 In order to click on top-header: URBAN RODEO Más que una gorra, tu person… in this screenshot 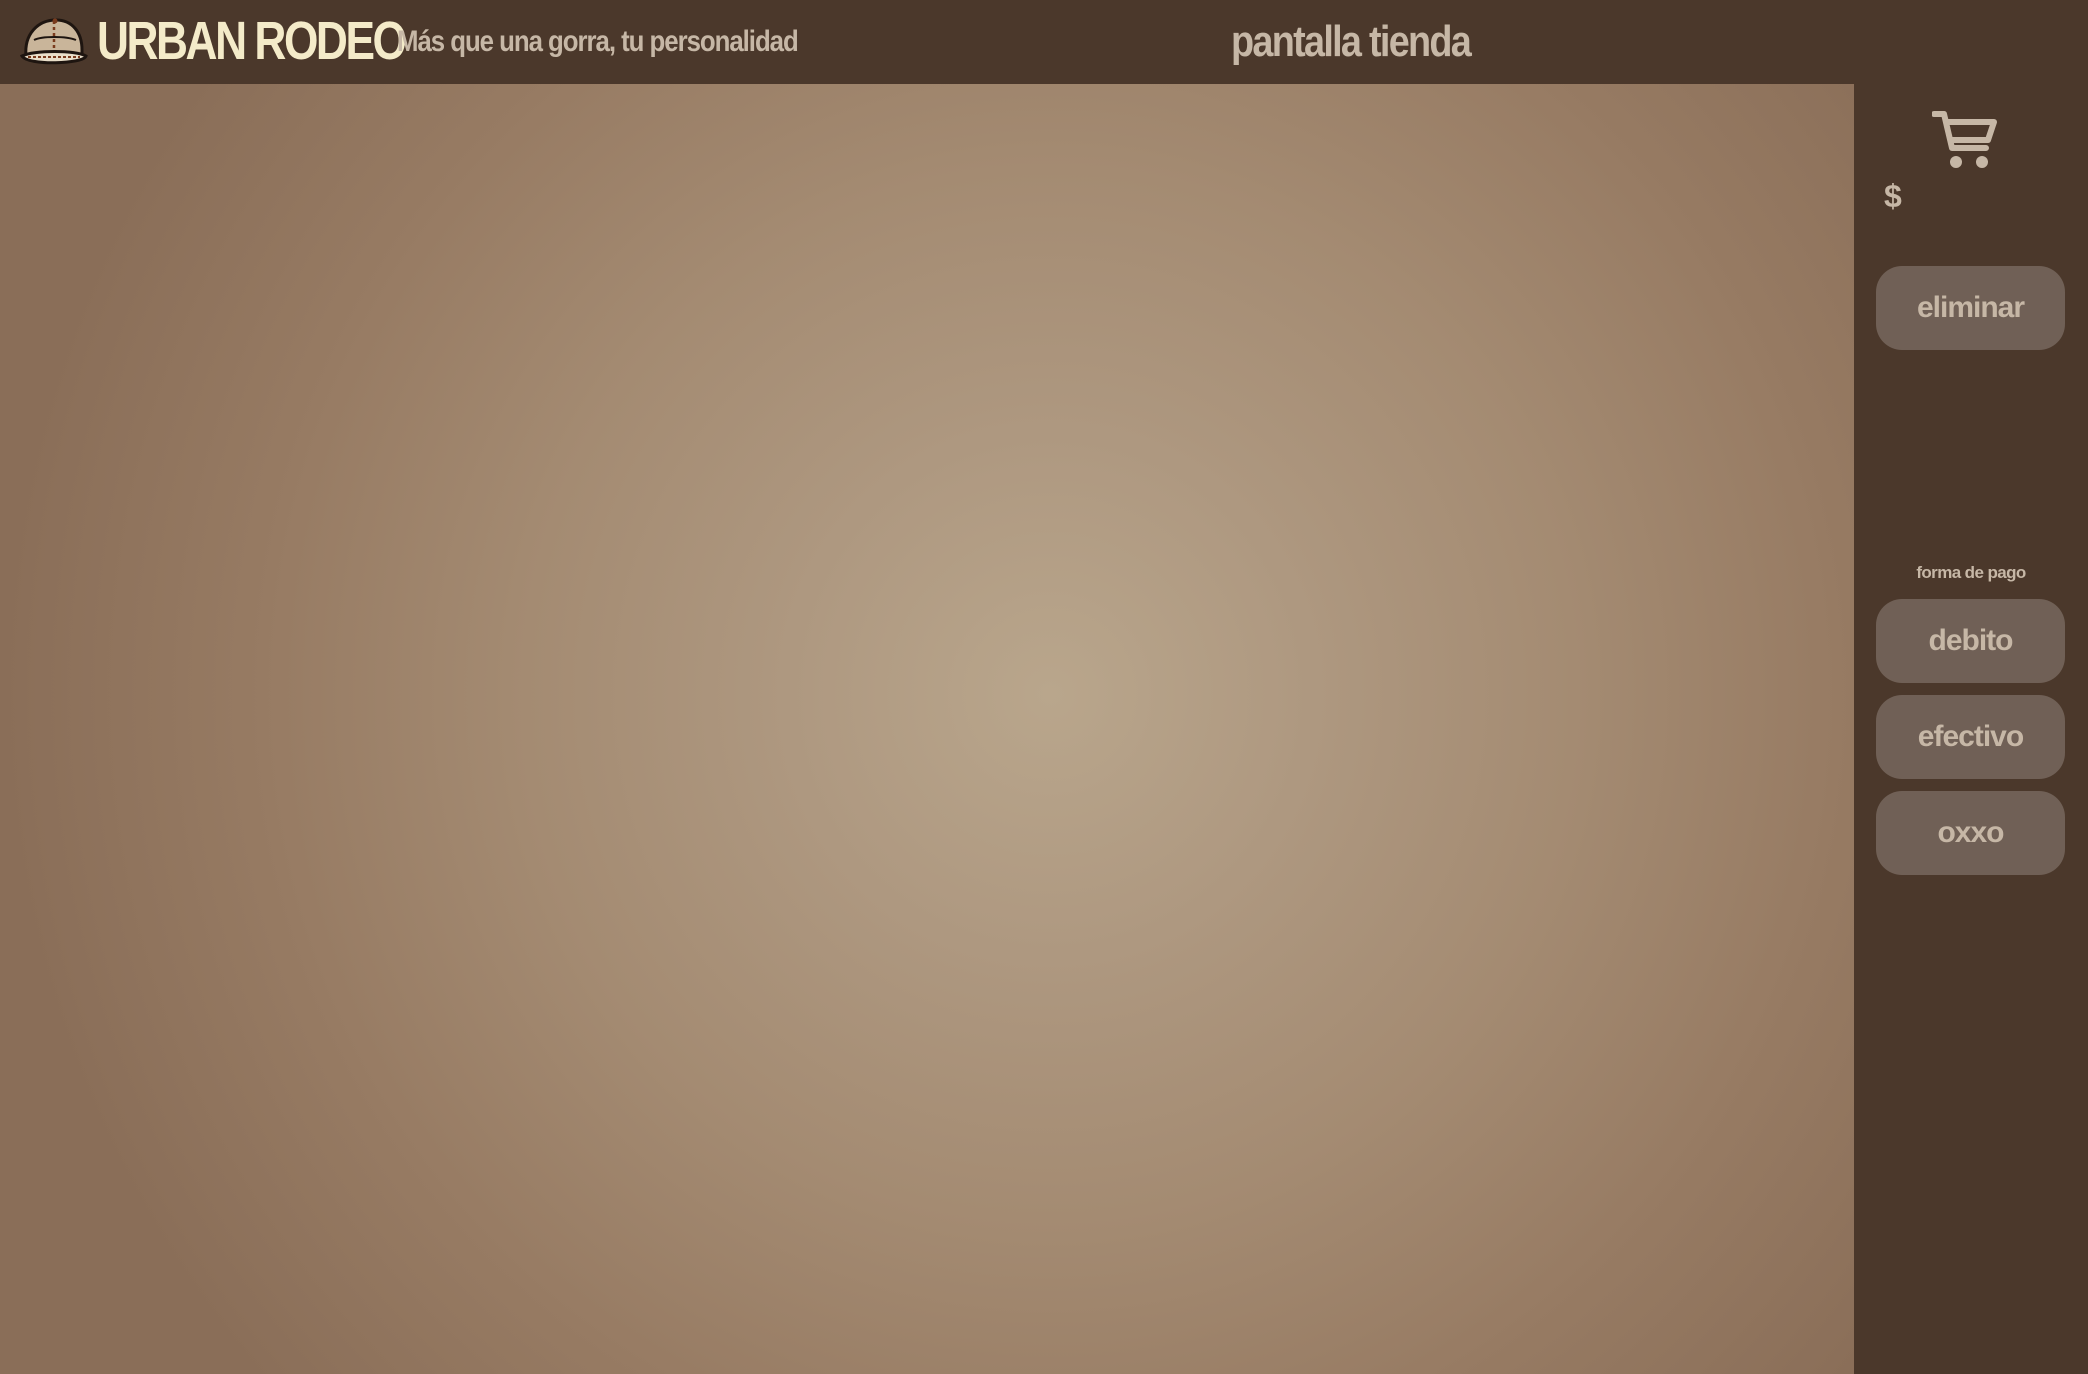, I will do `click(1044, 42)`.